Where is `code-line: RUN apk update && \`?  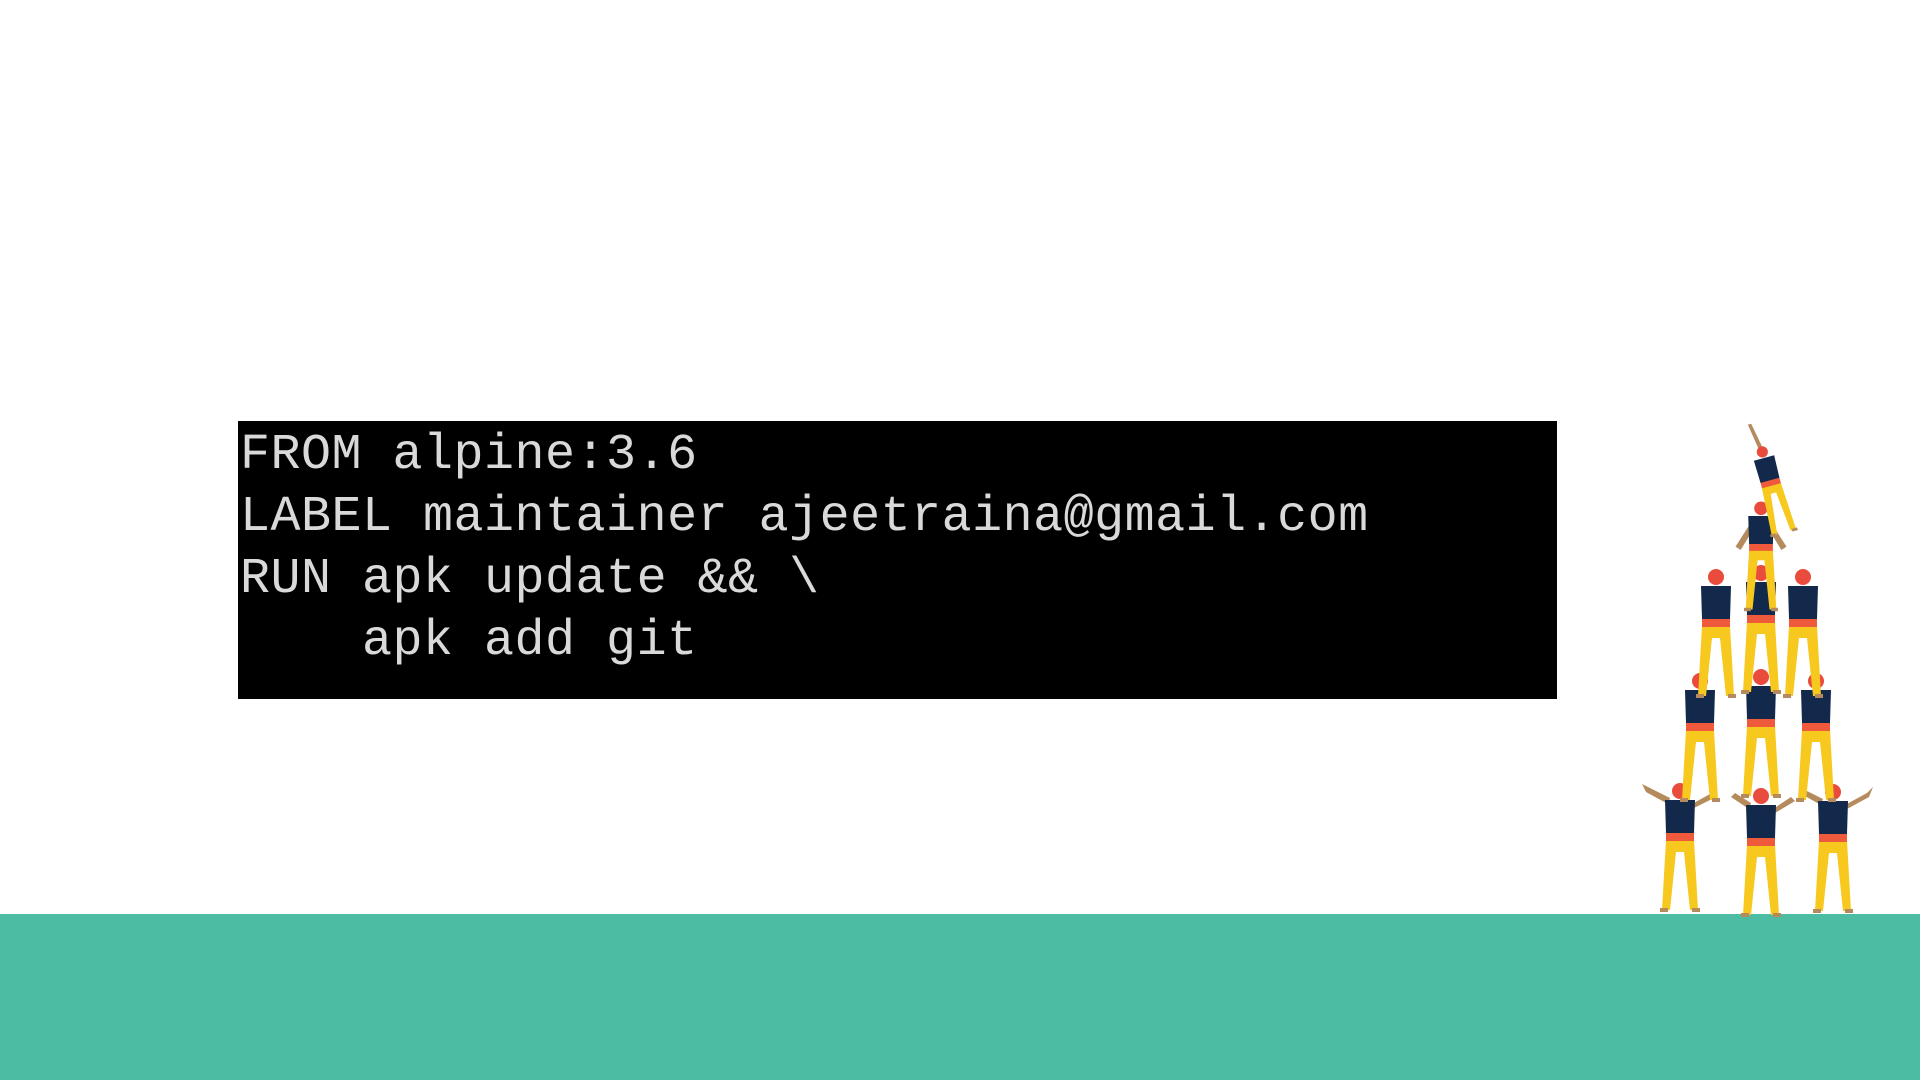
code-line: RUN apk update && \ is located at coordinates (530, 579).